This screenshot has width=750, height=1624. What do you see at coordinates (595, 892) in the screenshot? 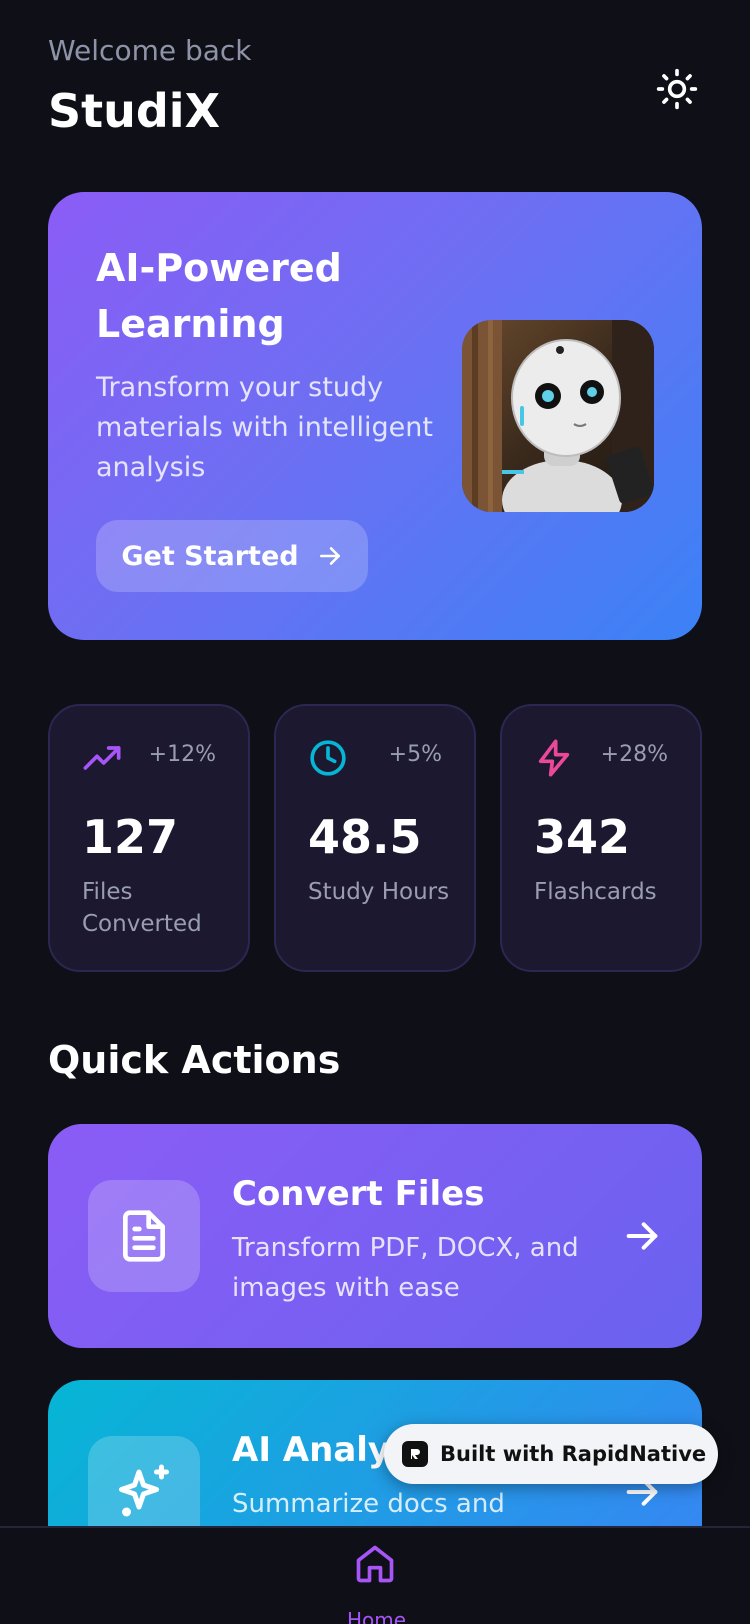
I see `stat-label: Flashcards` at bounding box center [595, 892].